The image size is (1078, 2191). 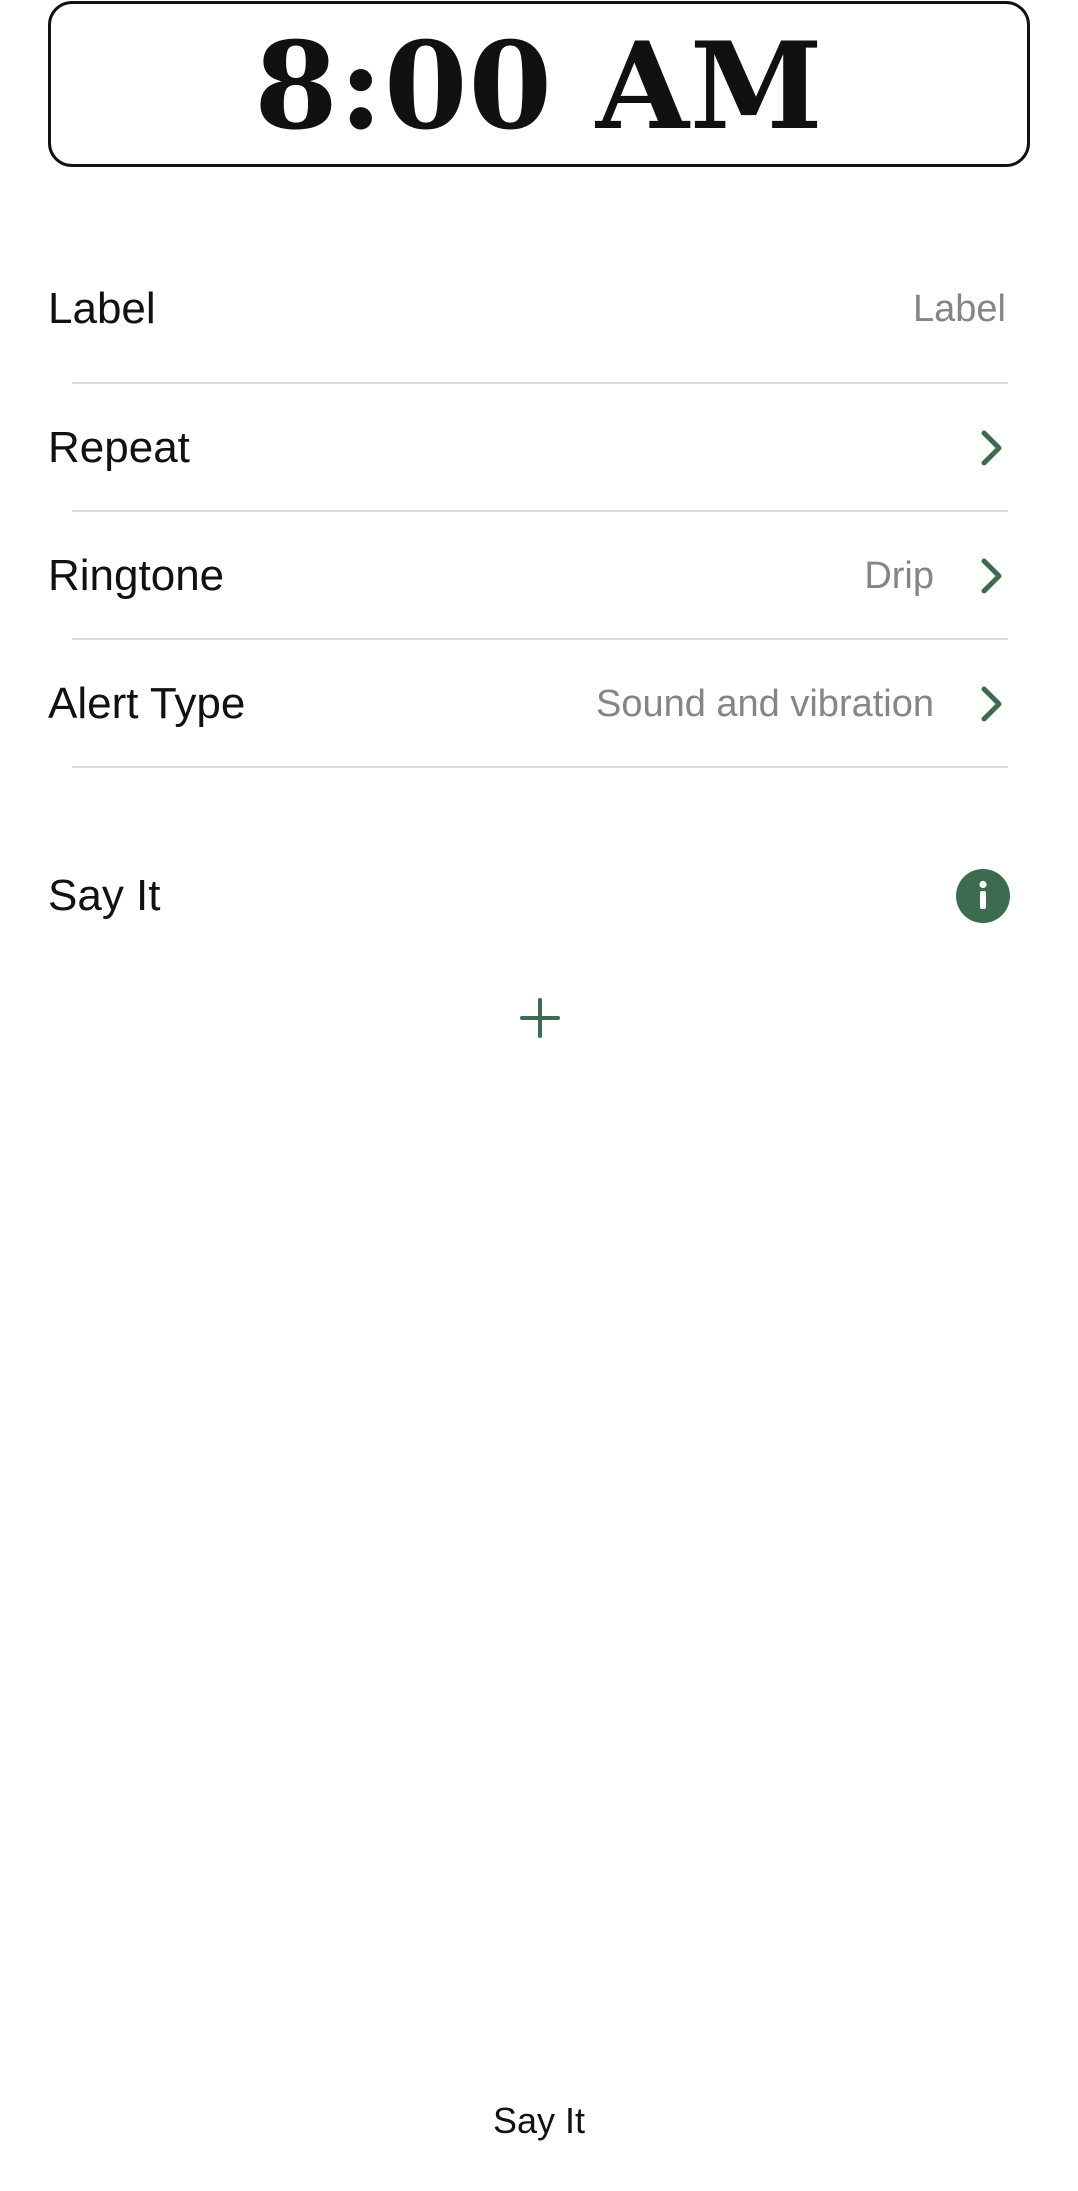 I want to click on label-row: Label Label, so click(x=531, y=309).